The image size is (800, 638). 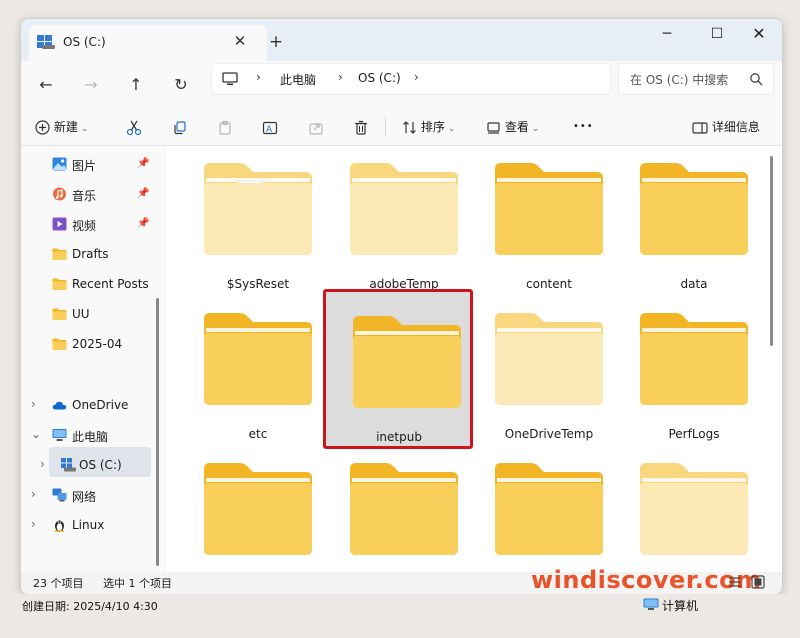 What do you see at coordinates (694, 434) in the screenshot?
I see `folder-name: PerfLogs` at bounding box center [694, 434].